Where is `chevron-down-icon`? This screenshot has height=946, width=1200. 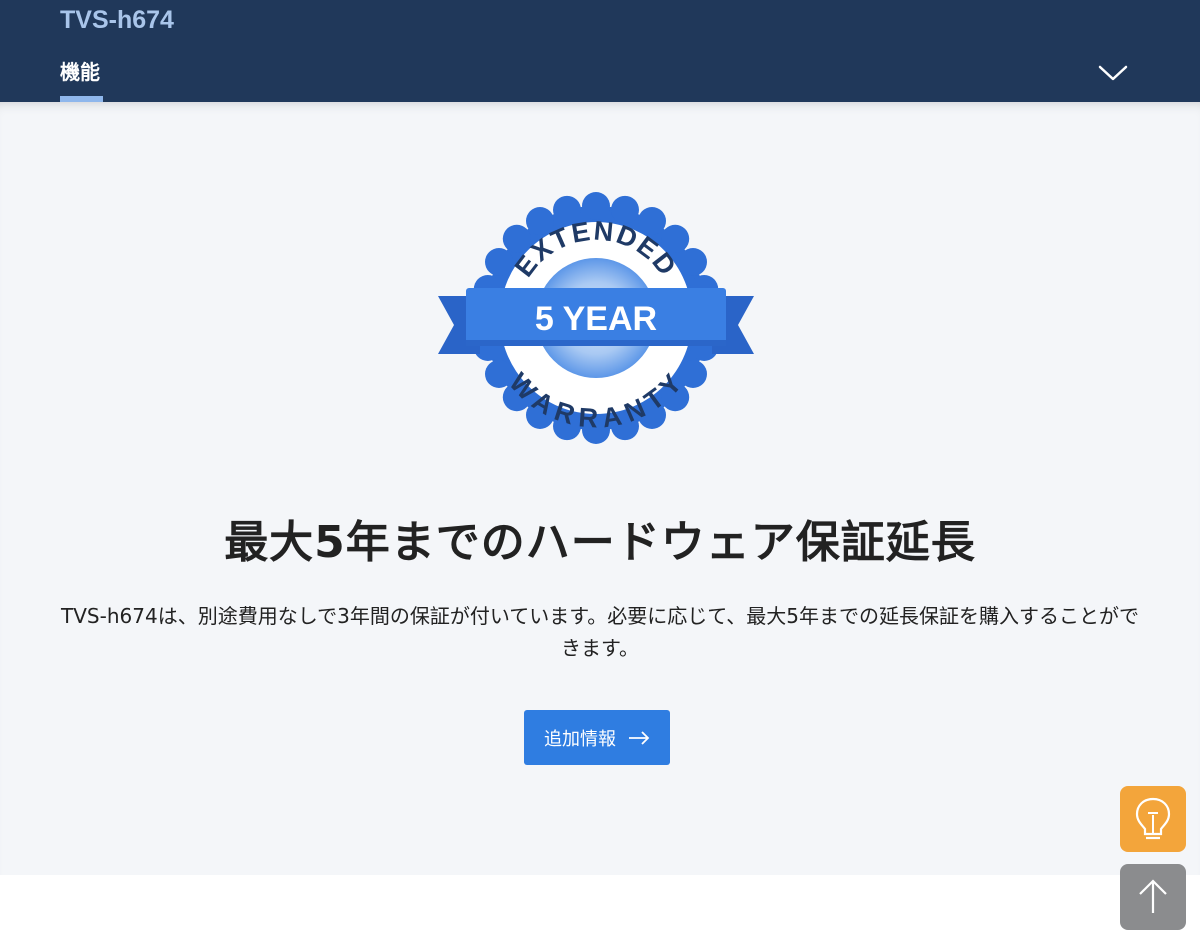 chevron-down-icon is located at coordinates (1113, 73).